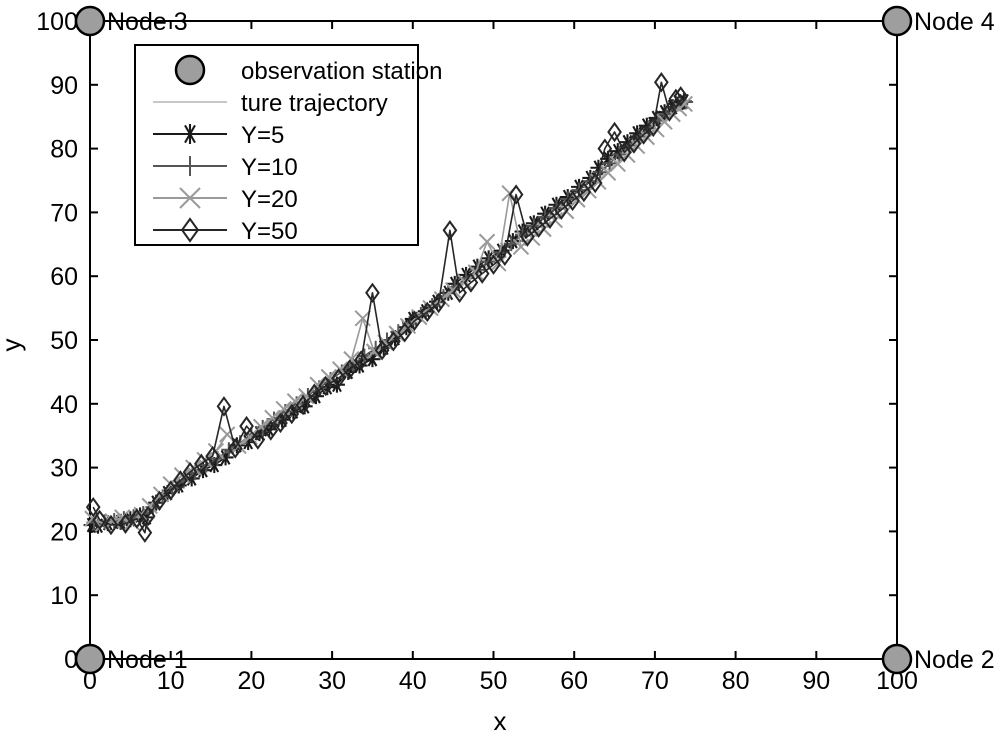 The height and width of the screenshot is (739, 1000). I want to click on node-label: Node 2, so click(954, 660).